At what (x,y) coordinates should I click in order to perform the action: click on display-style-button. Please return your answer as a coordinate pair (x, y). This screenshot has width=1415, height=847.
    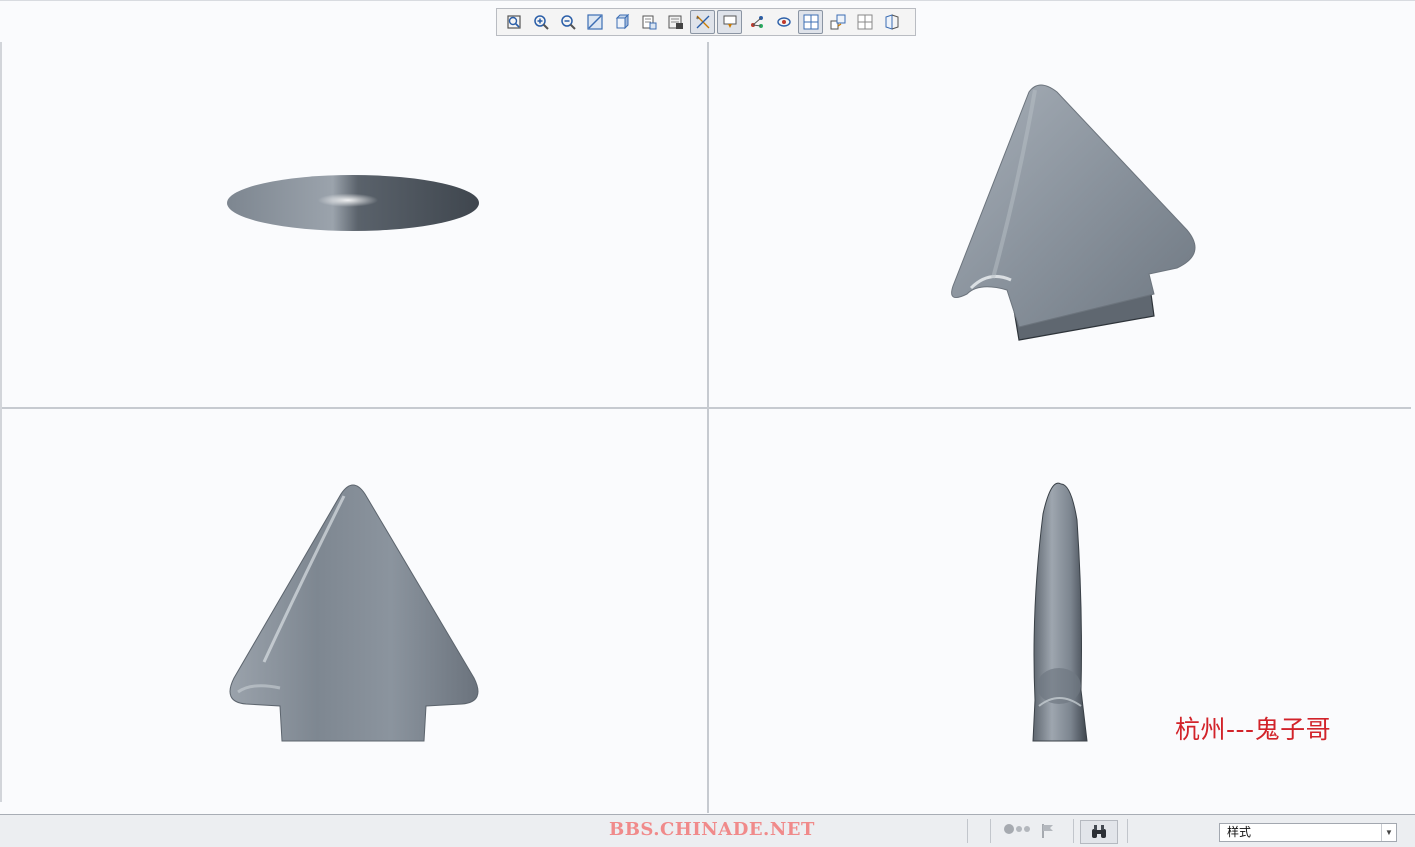
    Looking at the image, I should click on (621, 22).